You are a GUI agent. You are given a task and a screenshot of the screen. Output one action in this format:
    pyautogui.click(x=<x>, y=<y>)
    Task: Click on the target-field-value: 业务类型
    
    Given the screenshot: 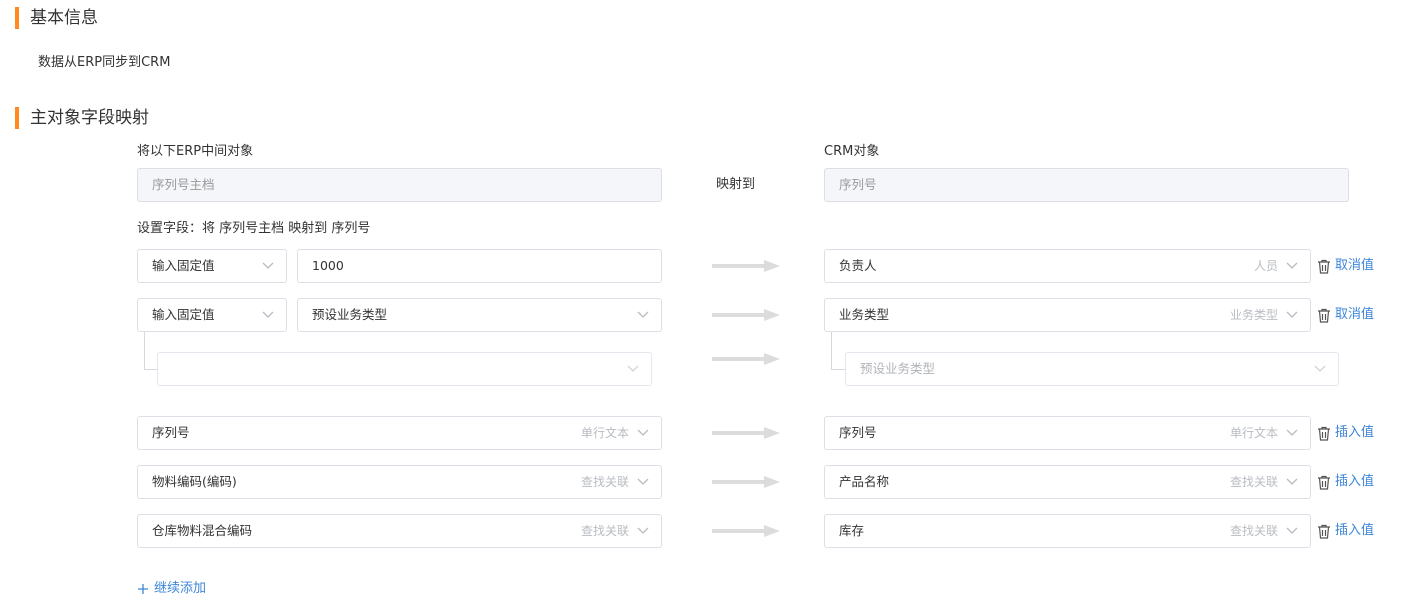 What is the action you would take?
    pyautogui.click(x=864, y=314)
    